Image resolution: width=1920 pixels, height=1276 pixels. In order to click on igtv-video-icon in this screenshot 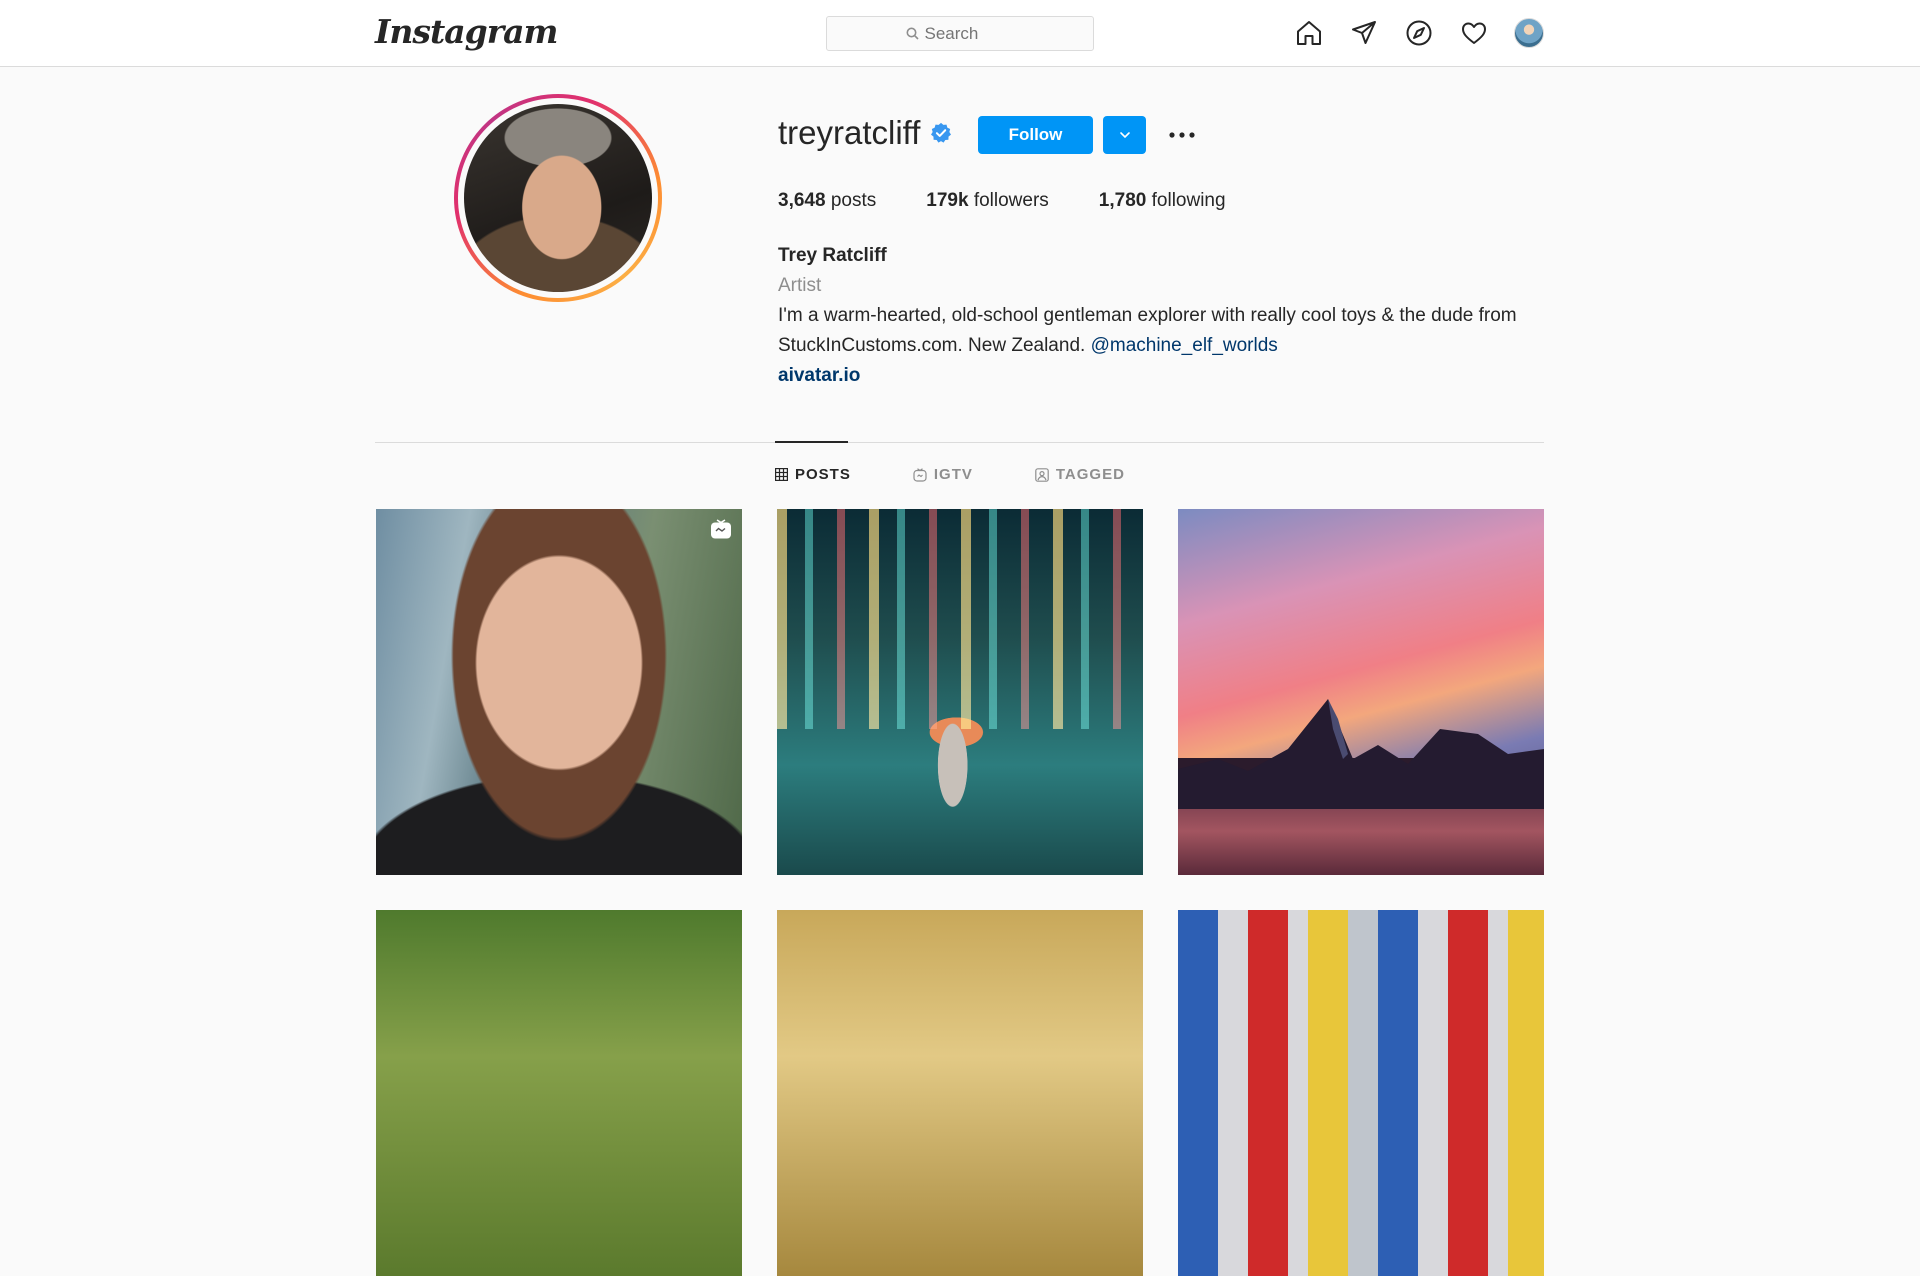, I will do `click(721, 529)`.